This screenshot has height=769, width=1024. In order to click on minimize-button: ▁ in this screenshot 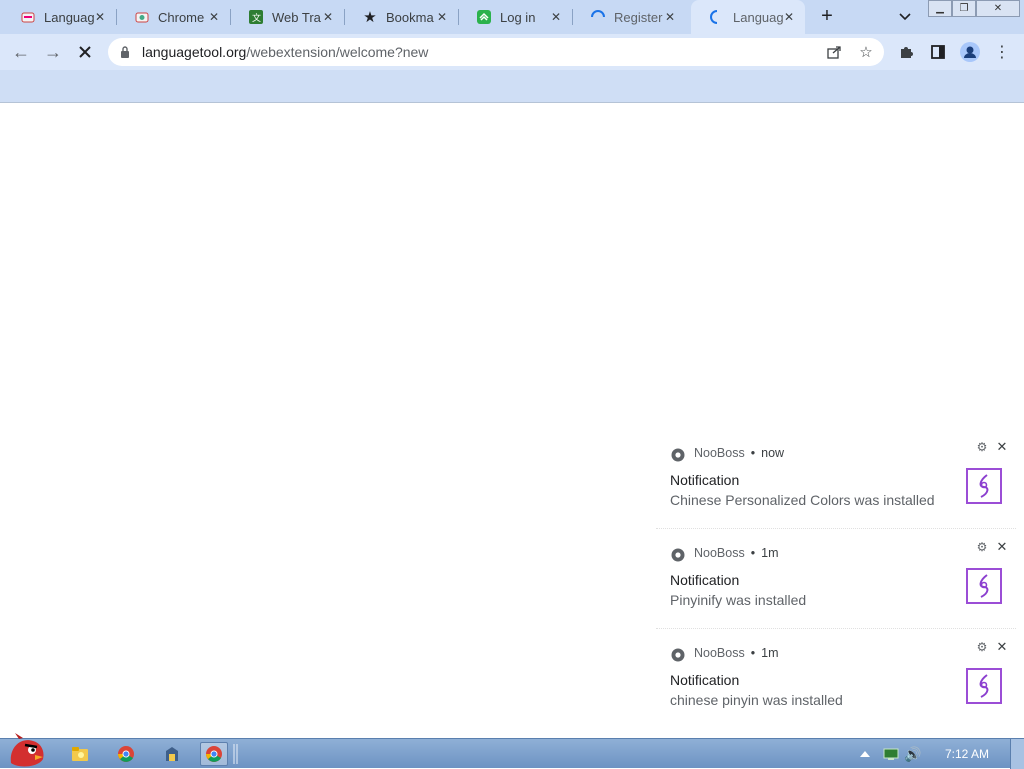, I will do `click(940, 8)`.